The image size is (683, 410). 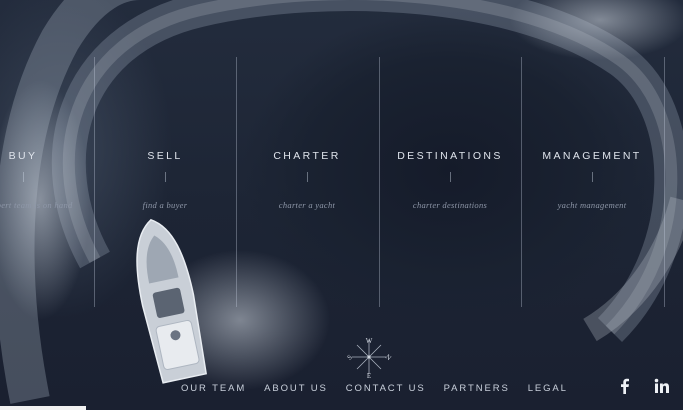 I want to click on nav-column-management: MANAGEMENT yacht management, so click(x=592, y=180).